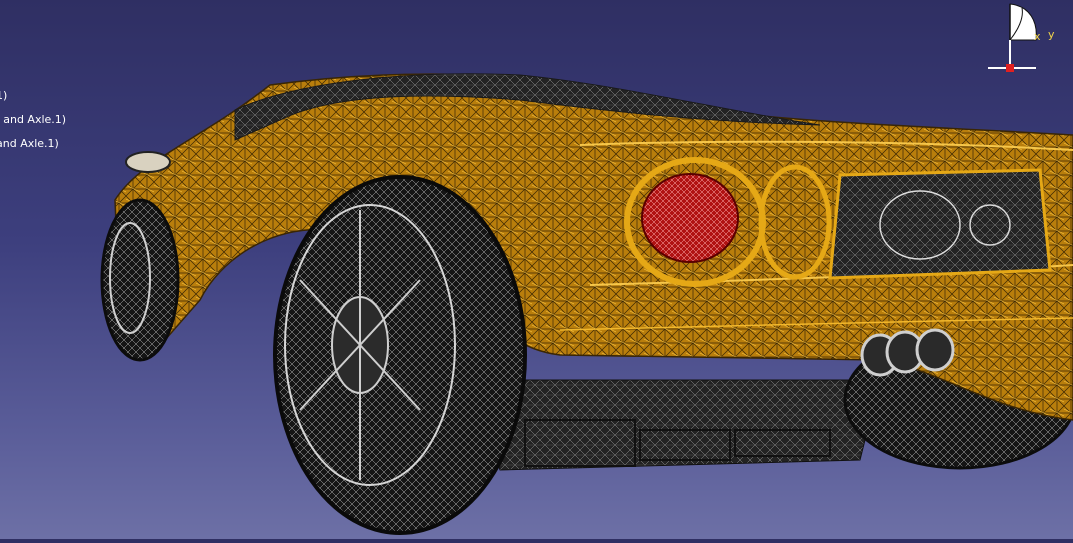  What do you see at coordinates (148, 162) in the screenshot?
I see `side-mirror` at bounding box center [148, 162].